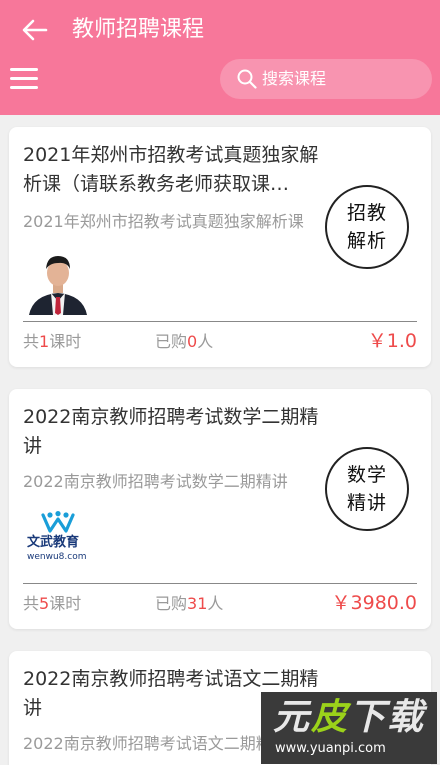  What do you see at coordinates (294, 78) in the screenshot?
I see `search-placeholder: 搜索课程` at bounding box center [294, 78].